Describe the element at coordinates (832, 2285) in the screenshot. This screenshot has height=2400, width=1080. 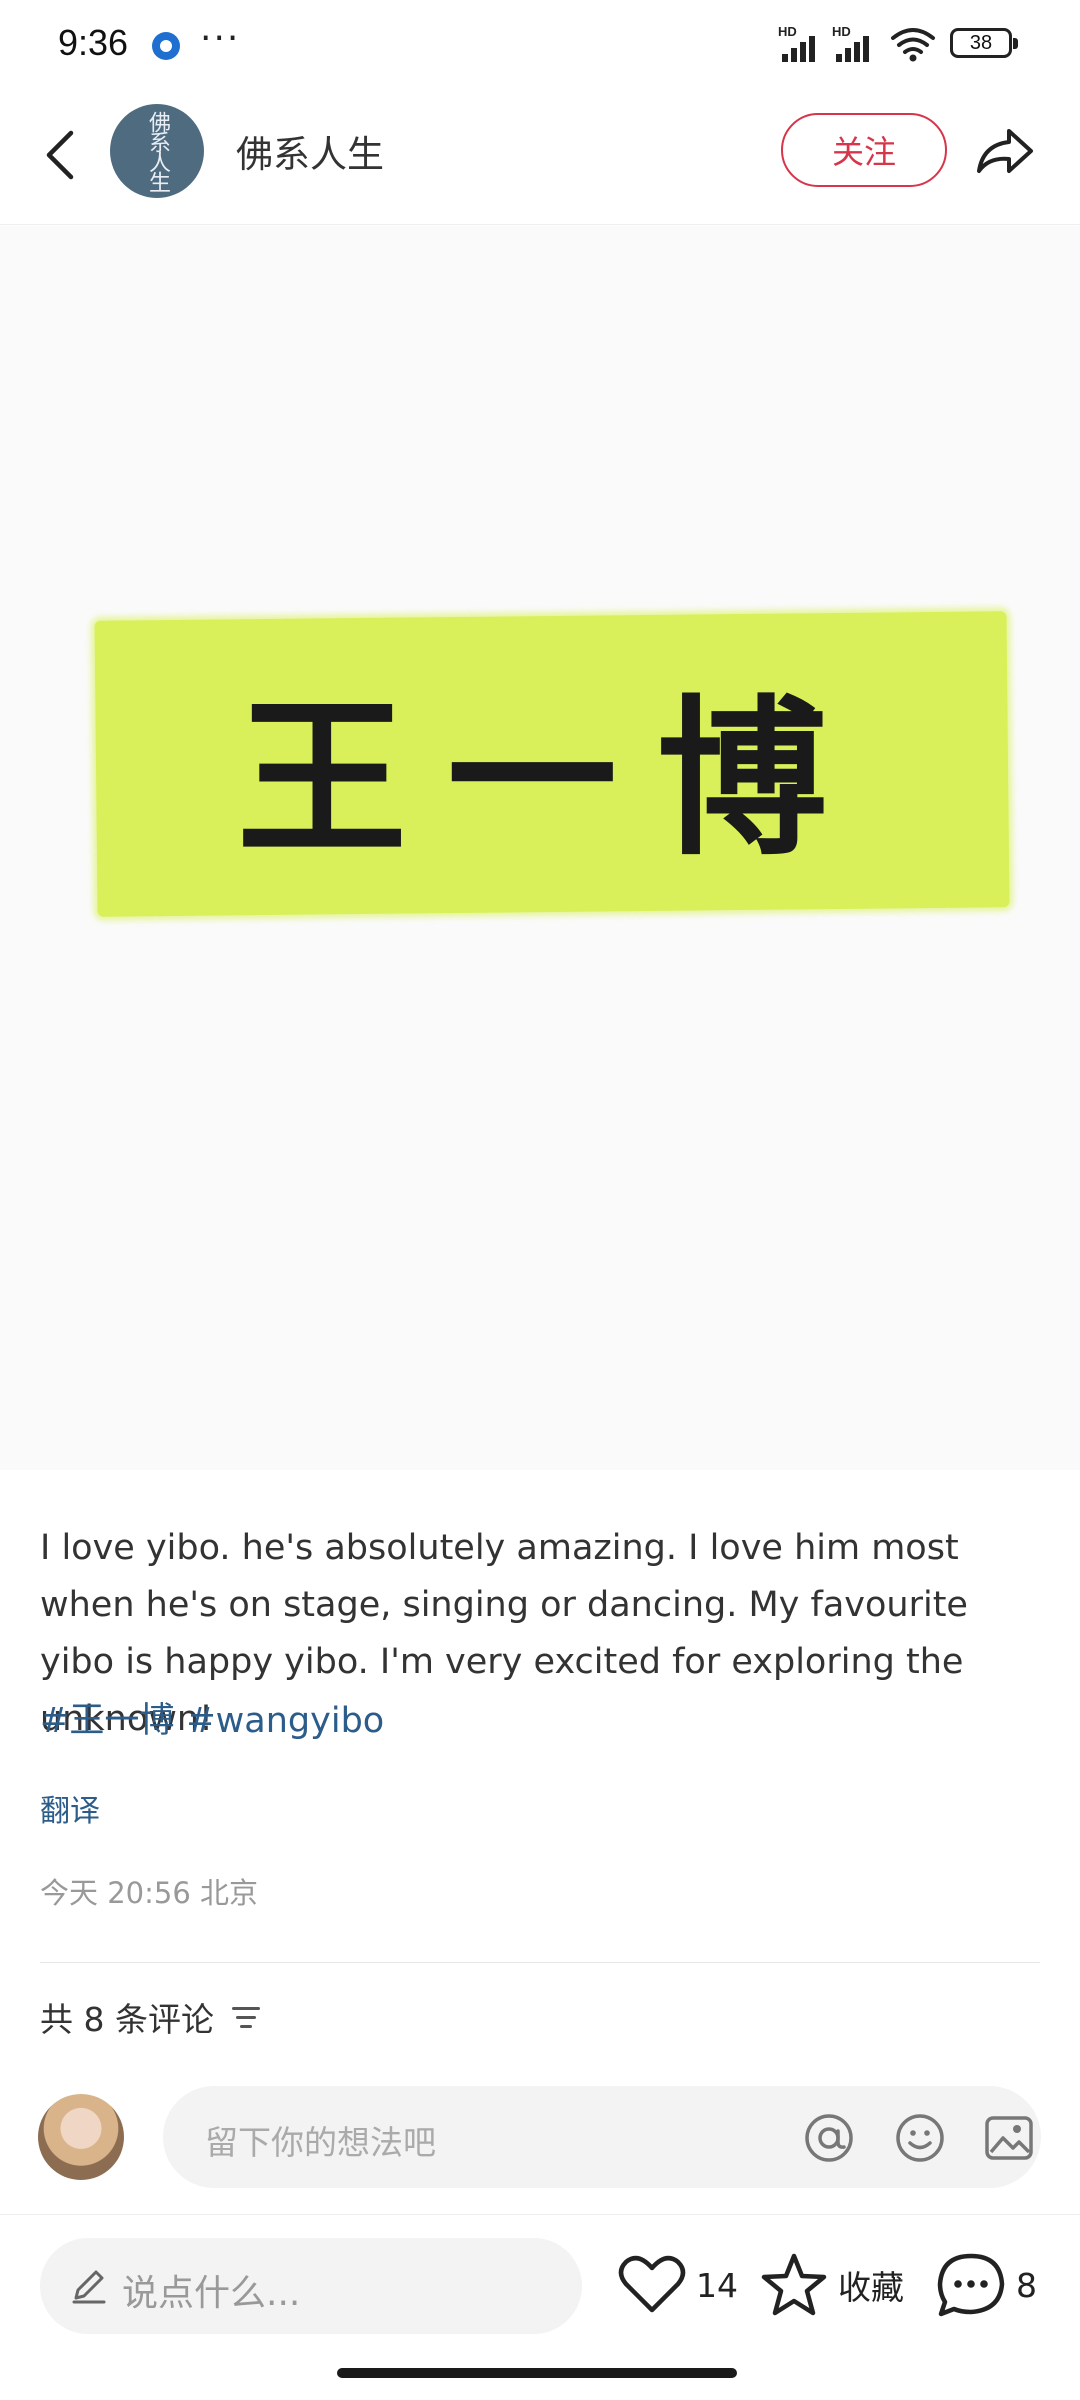
I see `favorite-button: 收藏` at that location.